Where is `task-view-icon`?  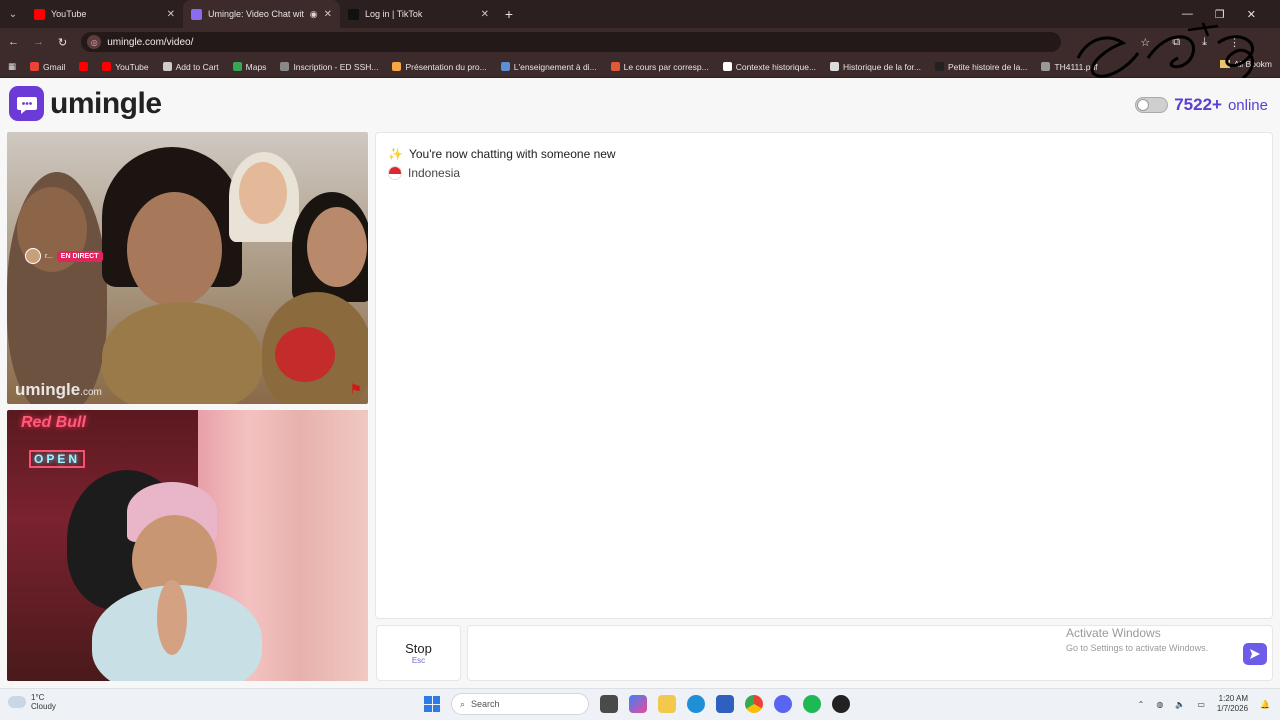 task-view-icon is located at coordinates (609, 704).